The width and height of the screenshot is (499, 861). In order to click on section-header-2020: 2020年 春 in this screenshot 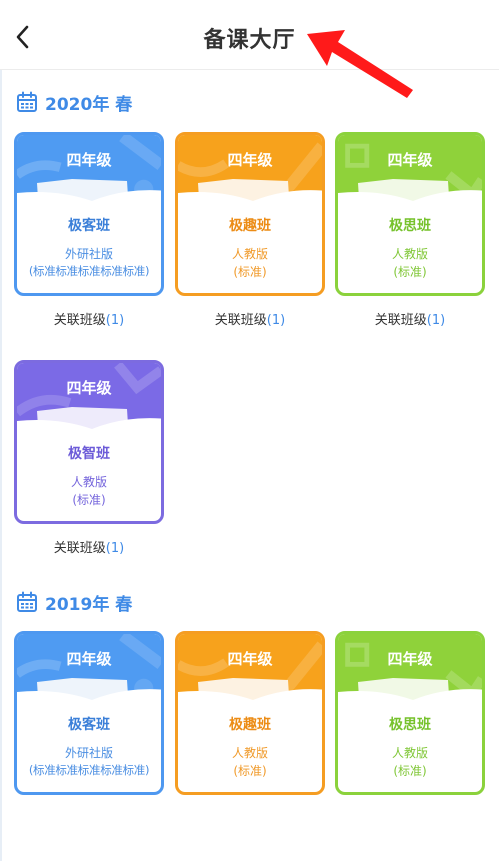, I will do `click(74, 102)`.